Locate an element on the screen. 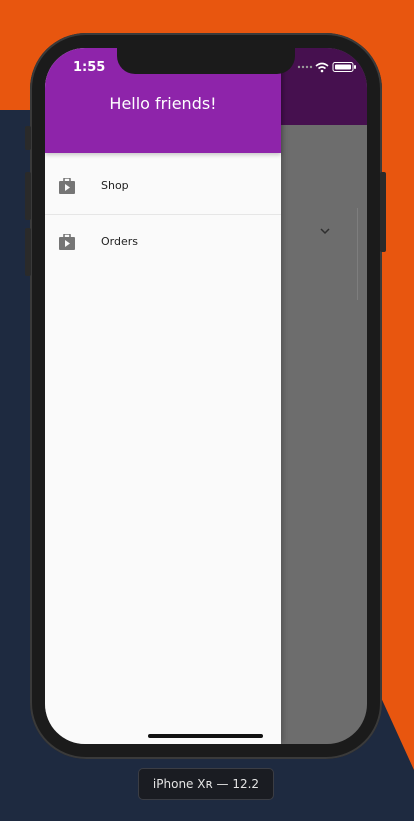 Image resolution: width=414 pixels, height=821 pixels. mute-switch is located at coordinates (28, 138).